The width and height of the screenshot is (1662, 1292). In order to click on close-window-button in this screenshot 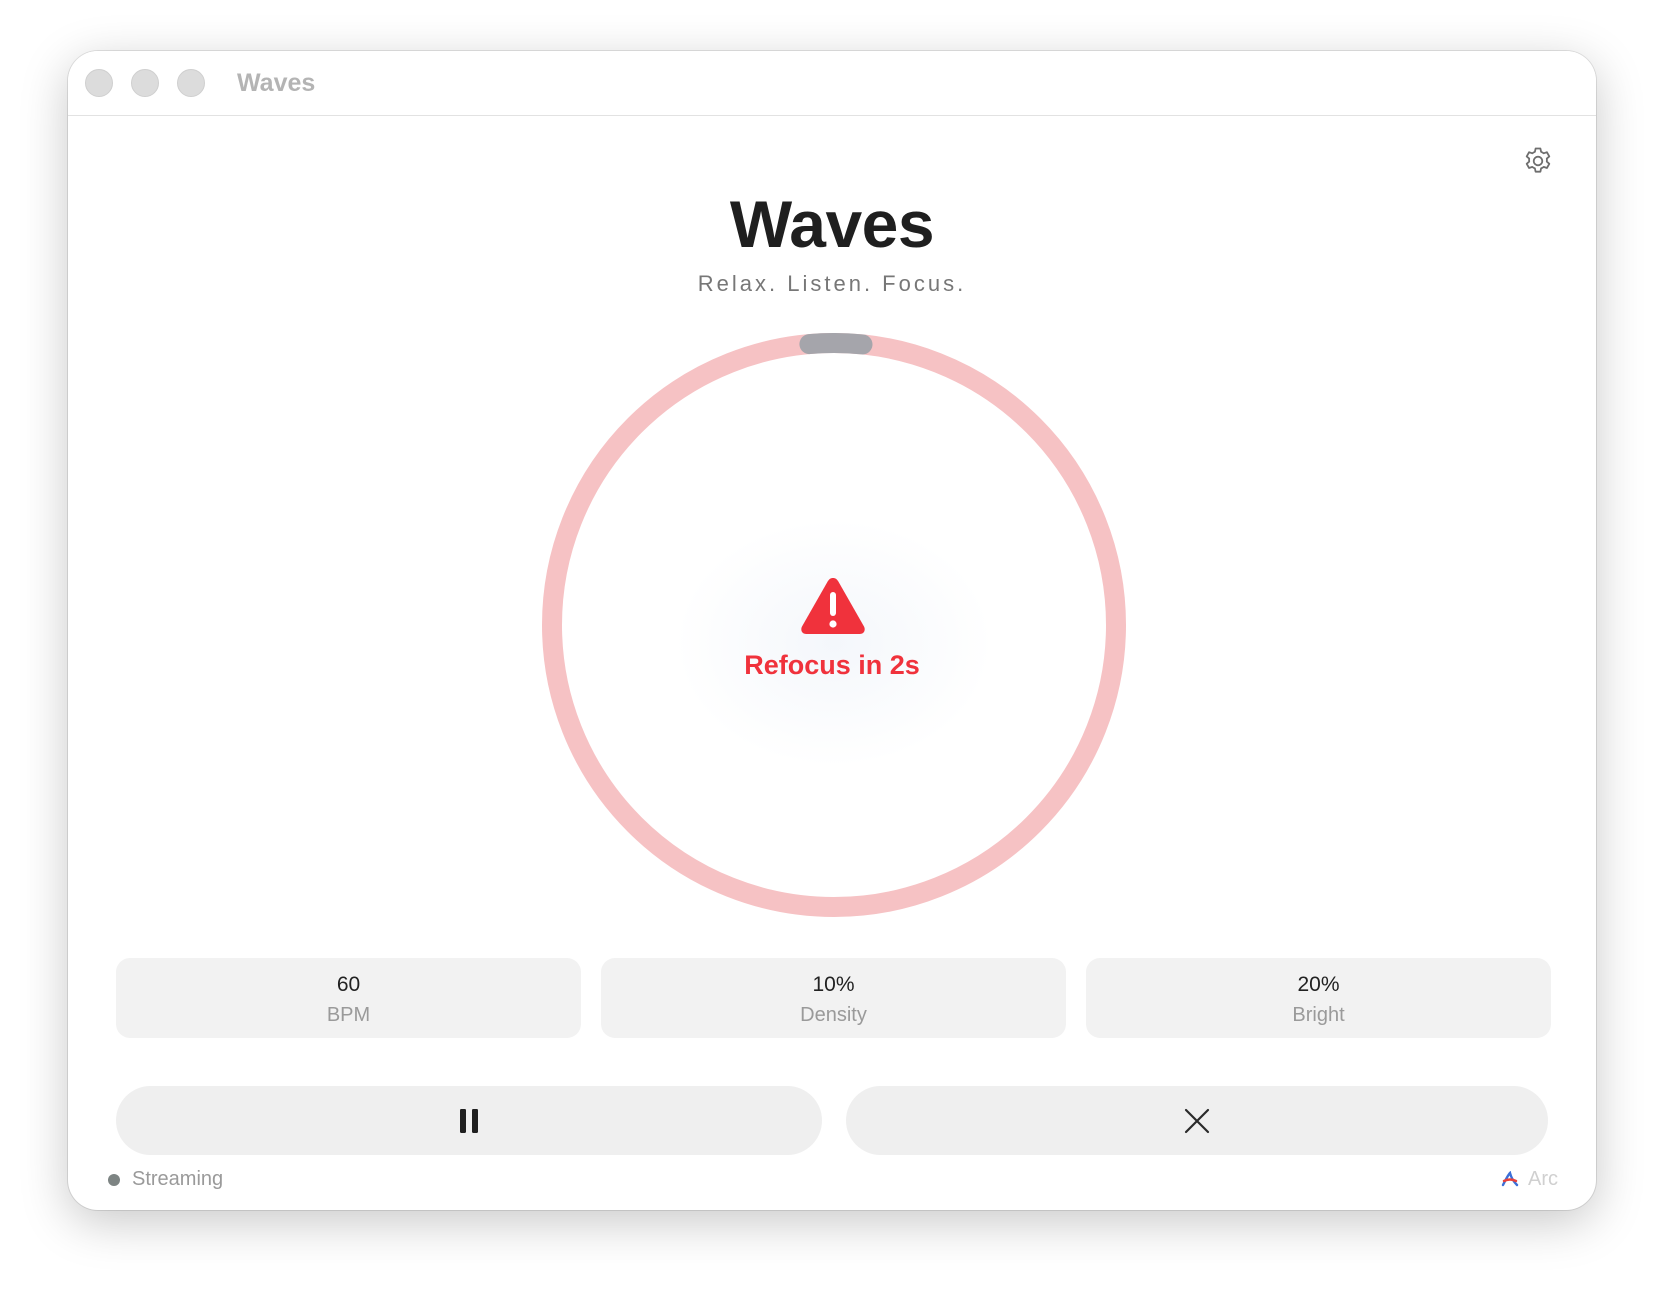, I will do `click(99, 83)`.